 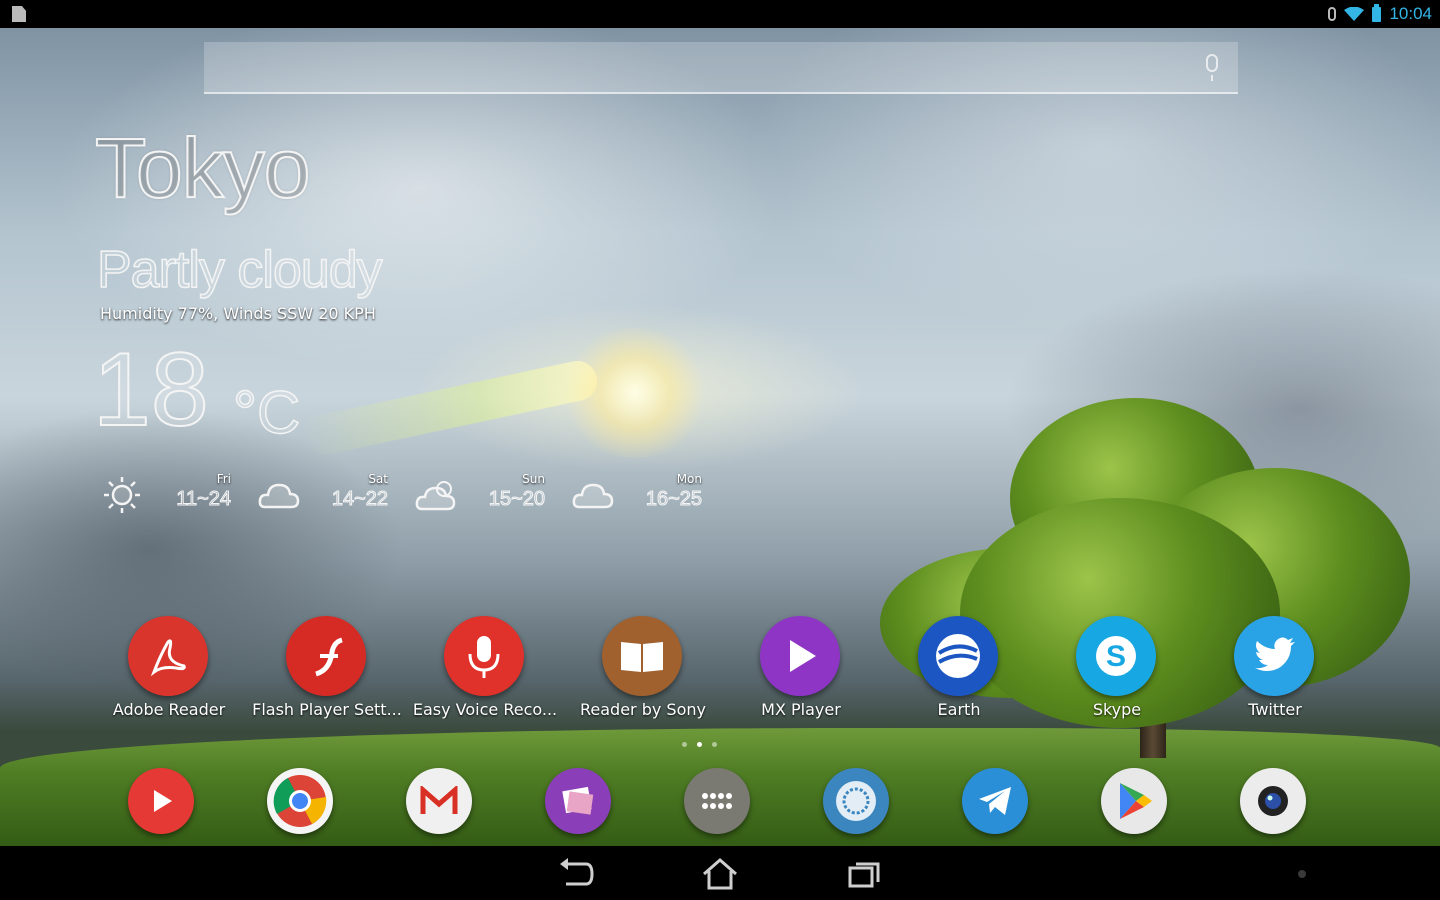 What do you see at coordinates (168, 656) in the screenshot?
I see `adobe-reader-icon` at bounding box center [168, 656].